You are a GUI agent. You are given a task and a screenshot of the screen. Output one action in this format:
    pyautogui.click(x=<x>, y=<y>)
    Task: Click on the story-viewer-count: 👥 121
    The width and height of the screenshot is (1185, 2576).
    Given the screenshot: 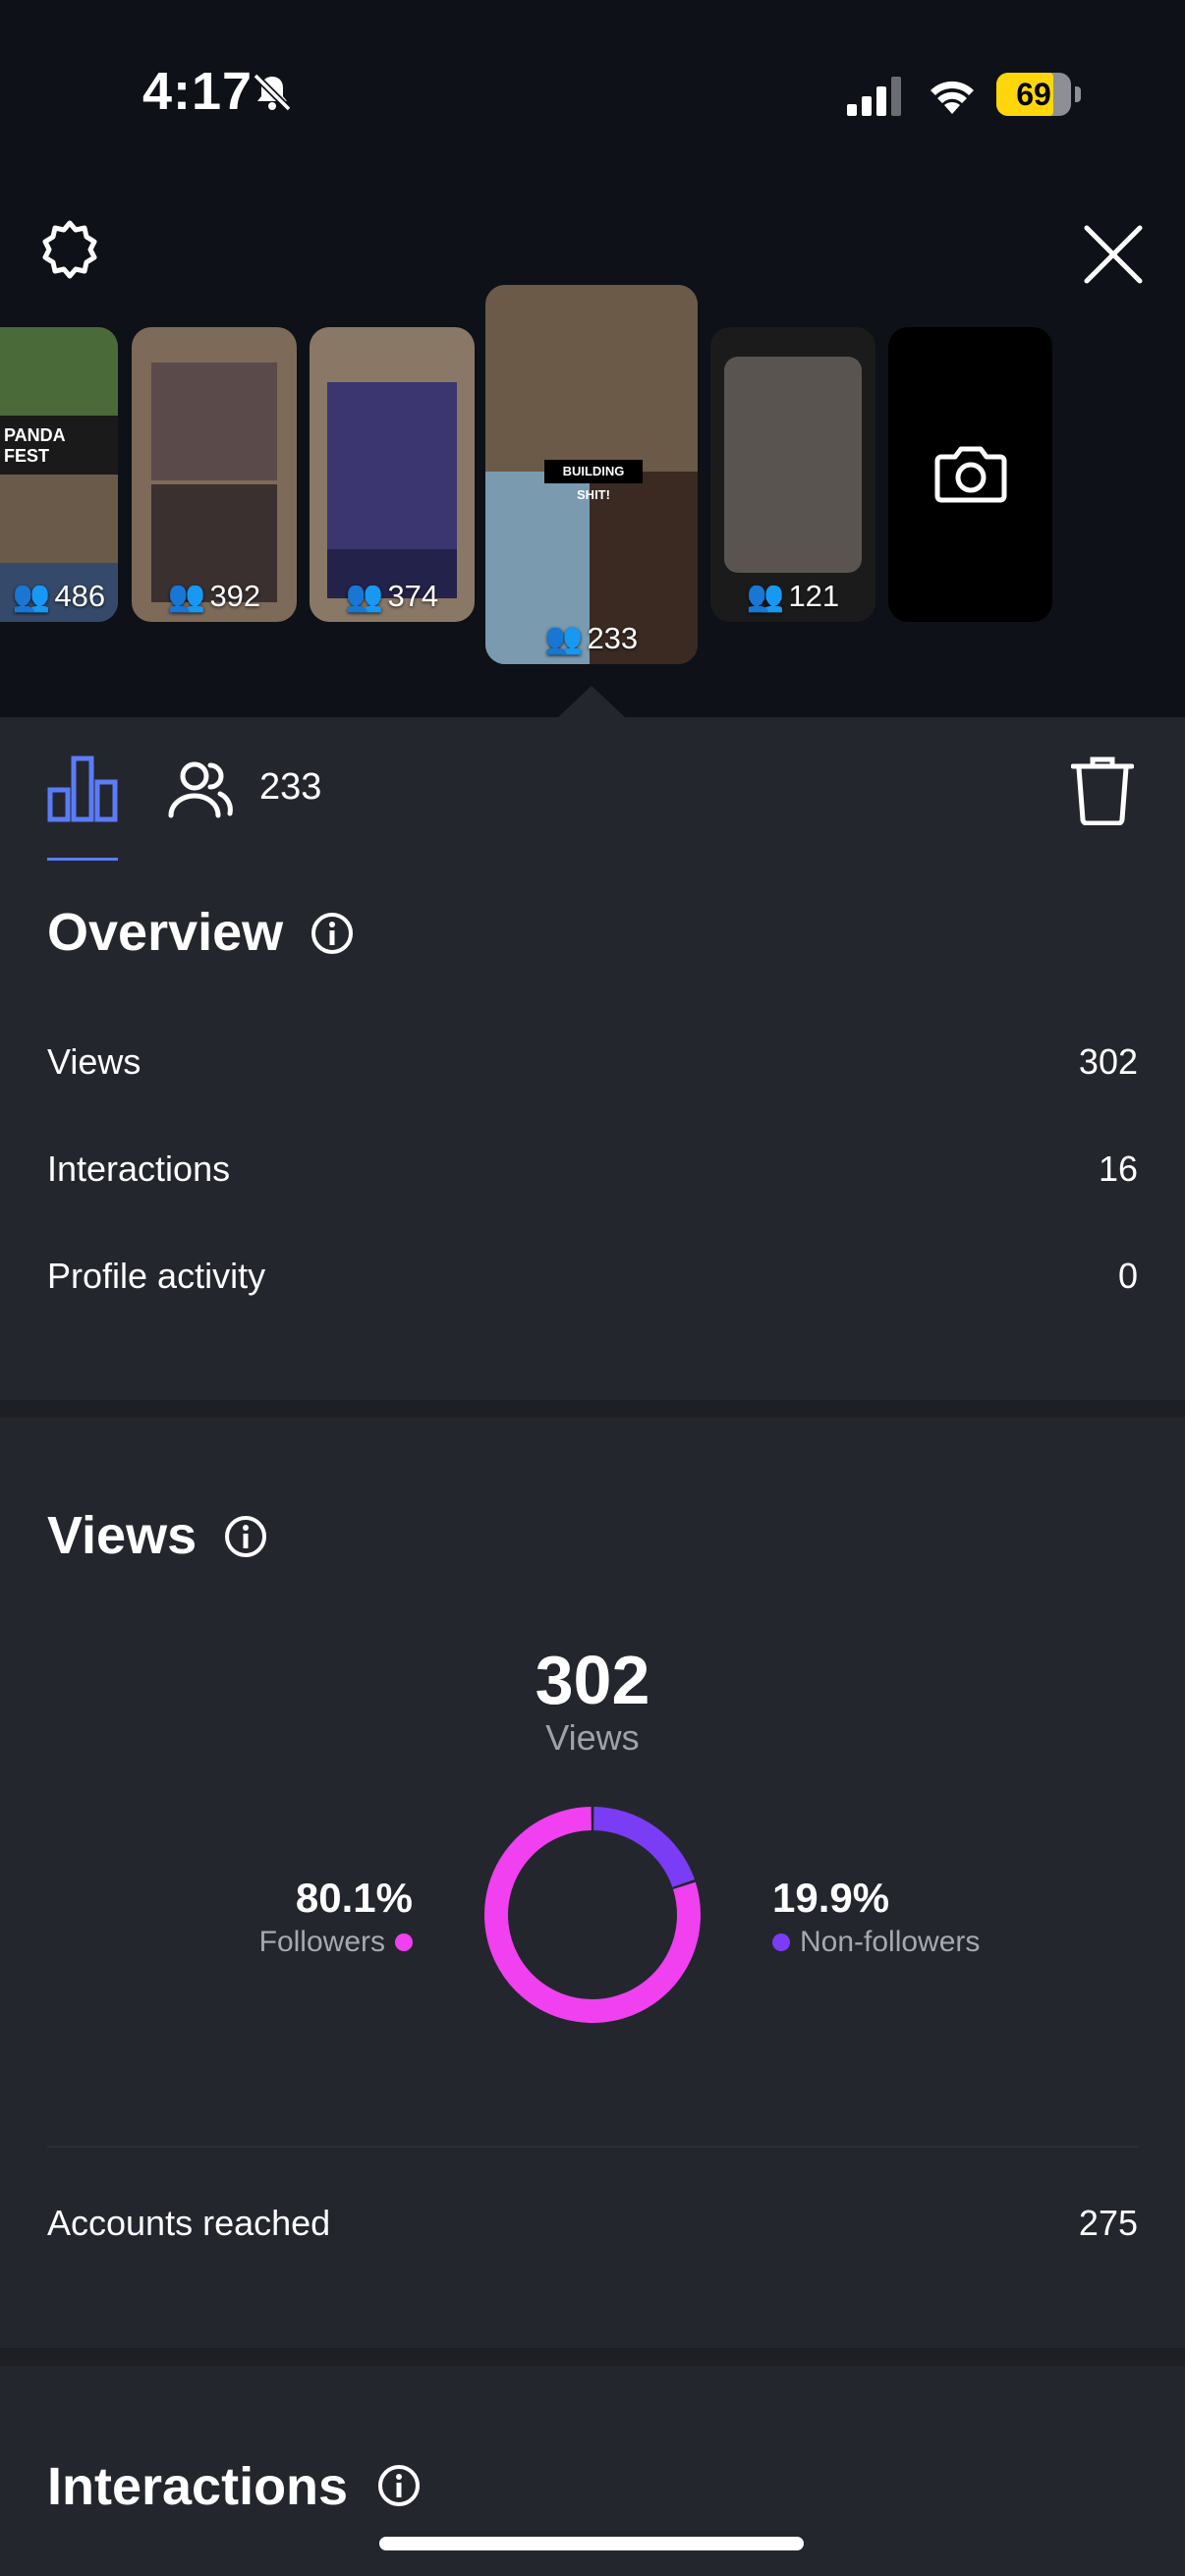 What is the action you would take?
    pyautogui.click(x=793, y=596)
    